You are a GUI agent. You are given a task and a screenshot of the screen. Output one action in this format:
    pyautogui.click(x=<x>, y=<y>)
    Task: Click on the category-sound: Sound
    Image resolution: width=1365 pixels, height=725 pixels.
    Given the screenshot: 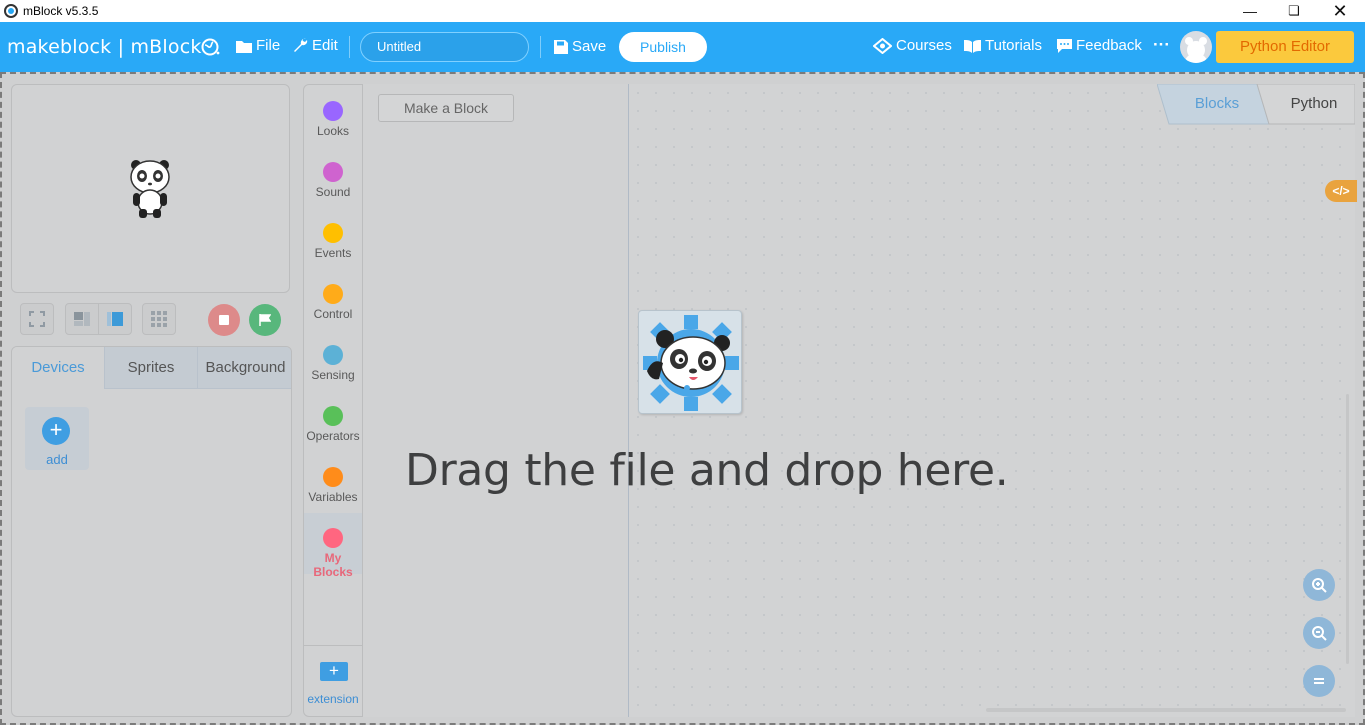 What is the action you would take?
    pyautogui.click(x=333, y=188)
    